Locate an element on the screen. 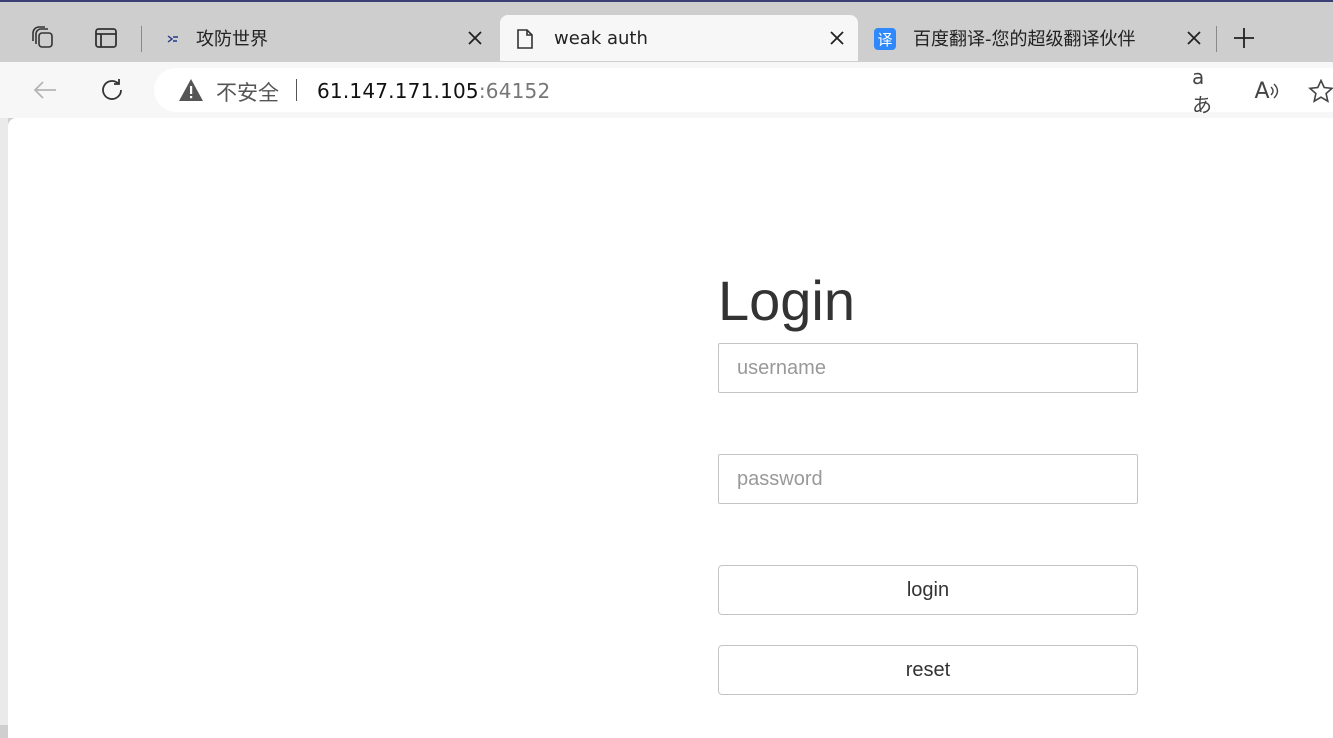 The width and height of the screenshot is (1333, 738). address-separator is located at coordinates (296, 90).